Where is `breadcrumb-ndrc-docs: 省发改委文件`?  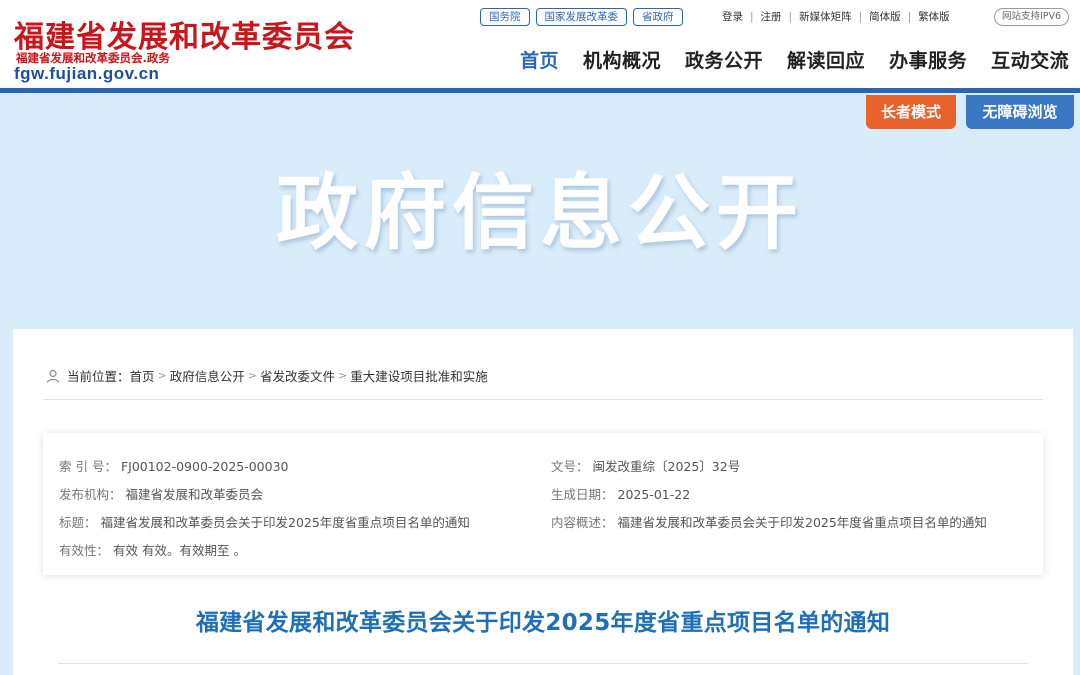 breadcrumb-ndrc-docs: 省发改委文件 is located at coordinates (297, 375).